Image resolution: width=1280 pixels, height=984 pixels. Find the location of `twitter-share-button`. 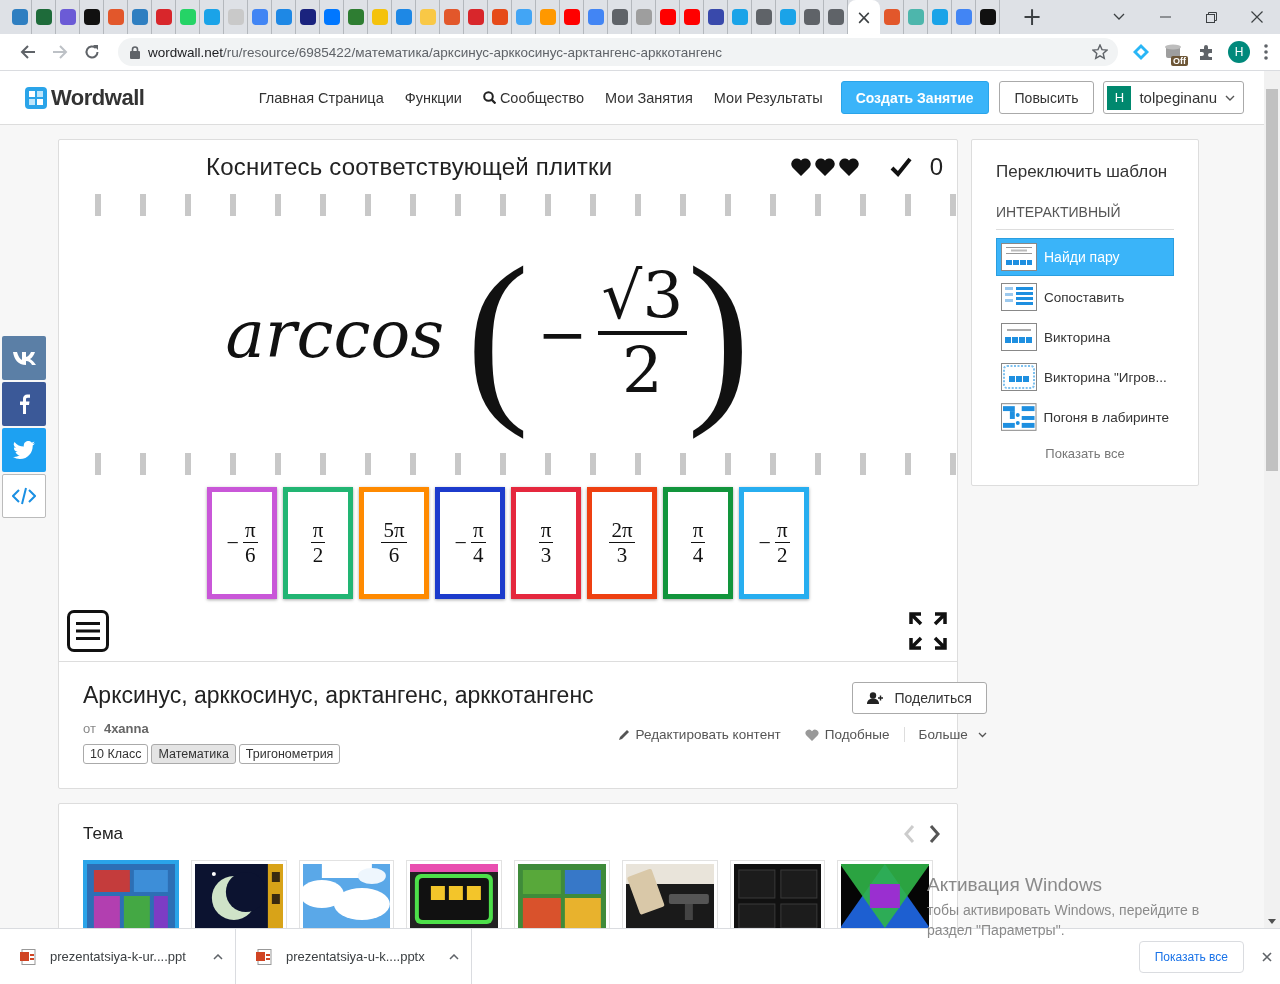

twitter-share-button is located at coordinates (24, 450).